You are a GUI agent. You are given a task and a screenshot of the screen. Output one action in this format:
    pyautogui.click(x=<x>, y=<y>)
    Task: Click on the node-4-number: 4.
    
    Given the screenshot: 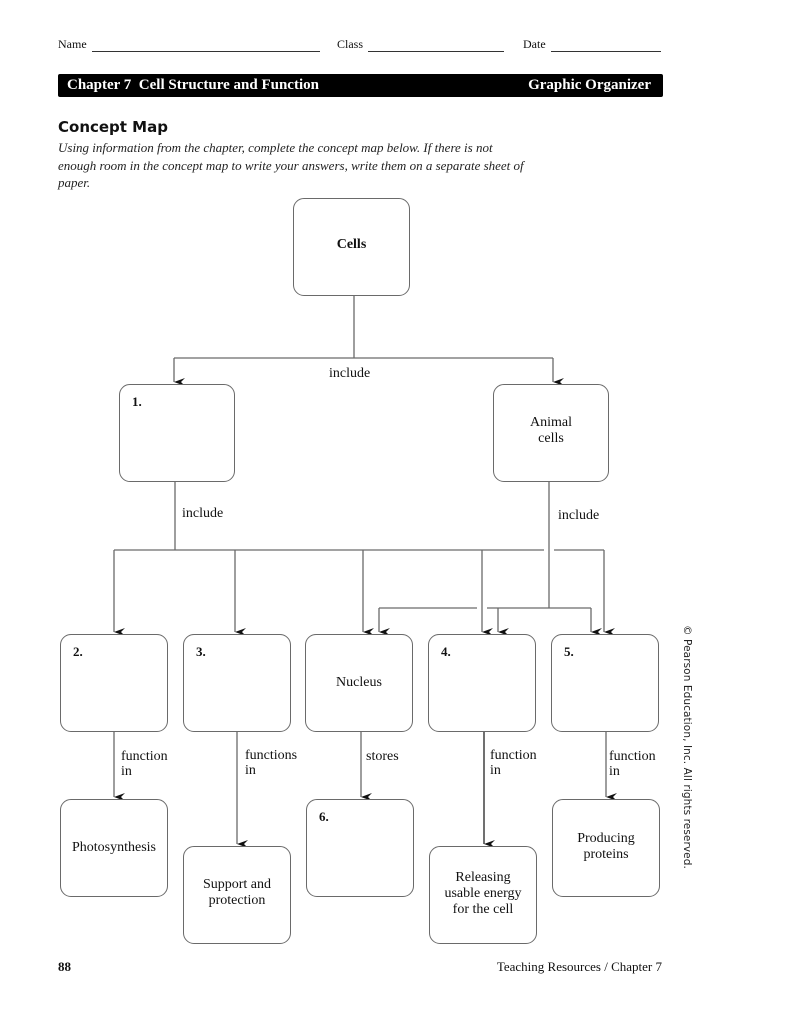 What is the action you would take?
    pyautogui.click(x=446, y=651)
    